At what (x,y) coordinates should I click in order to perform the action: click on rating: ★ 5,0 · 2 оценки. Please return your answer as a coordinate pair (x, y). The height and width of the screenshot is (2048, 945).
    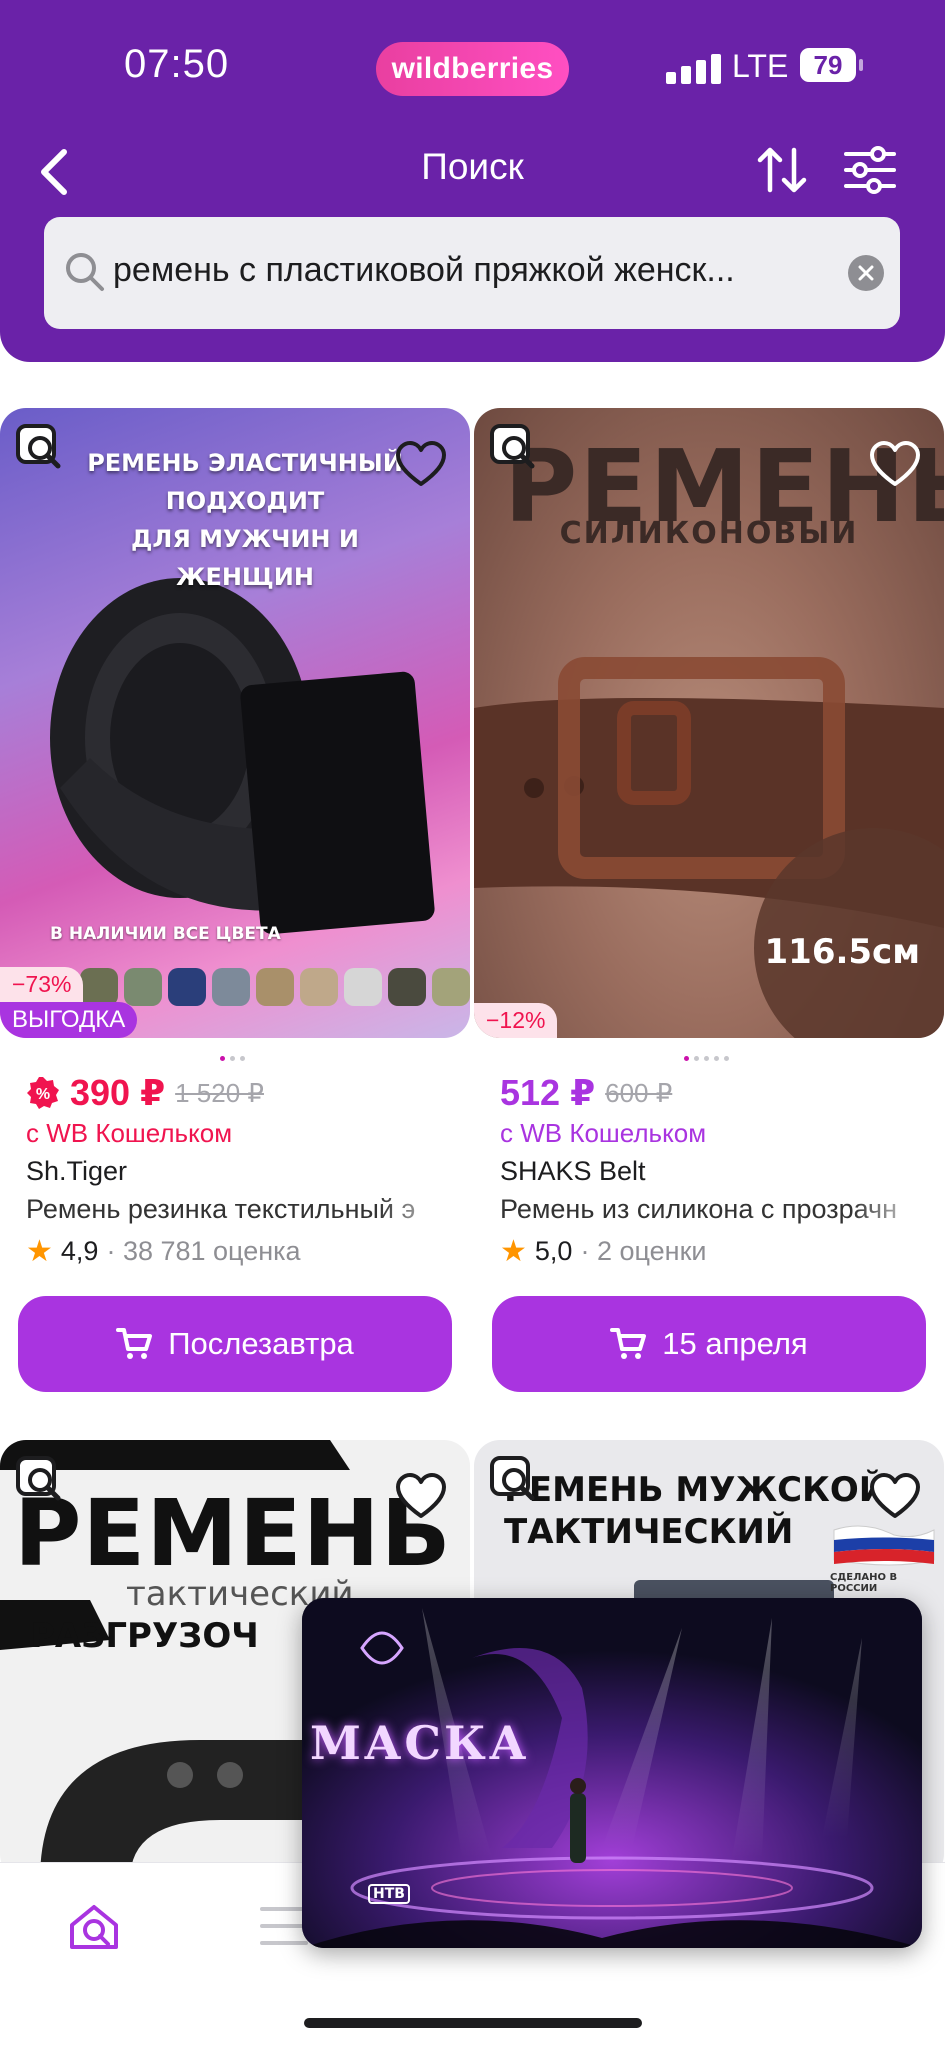
    Looking at the image, I should click on (603, 1251).